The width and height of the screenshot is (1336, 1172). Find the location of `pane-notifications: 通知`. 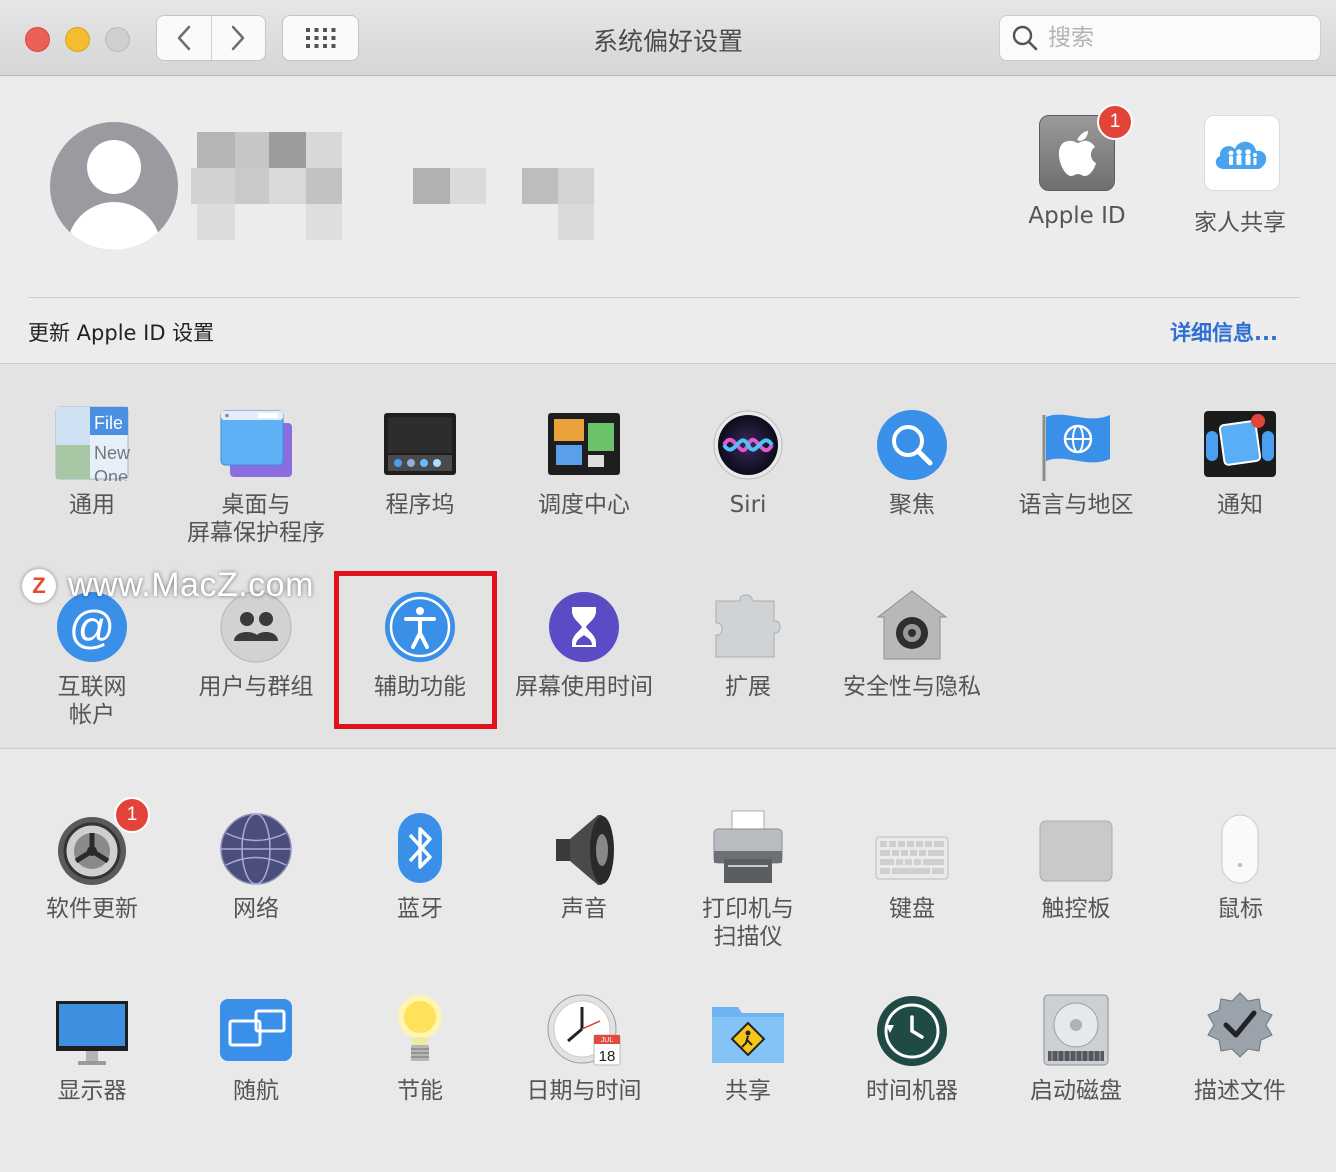

pane-notifications: 通知 is located at coordinates (1240, 479).